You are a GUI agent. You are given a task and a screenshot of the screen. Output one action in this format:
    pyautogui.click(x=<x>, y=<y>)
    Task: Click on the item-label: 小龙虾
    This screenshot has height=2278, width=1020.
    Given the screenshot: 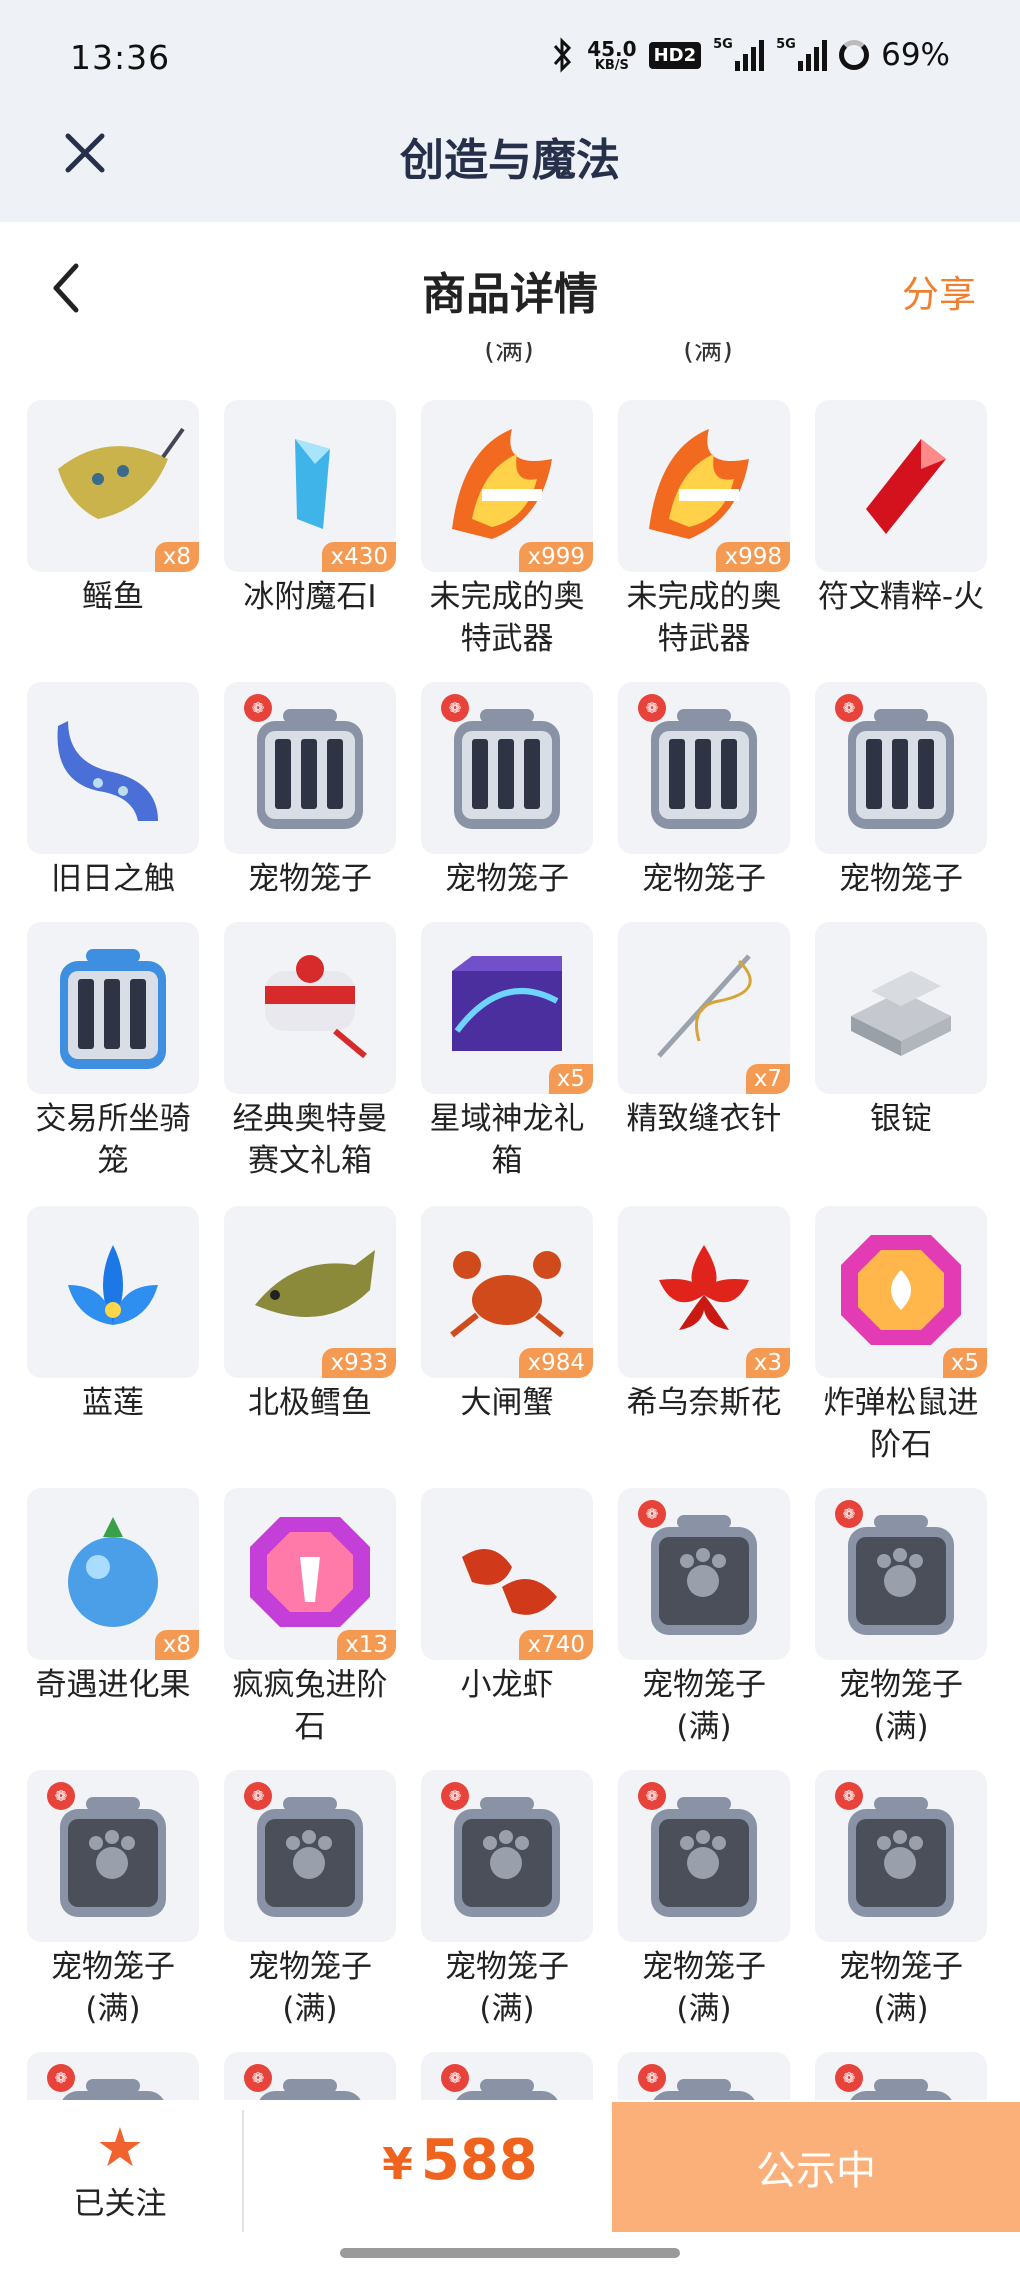 What is the action you would take?
    pyautogui.click(x=507, y=1685)
    